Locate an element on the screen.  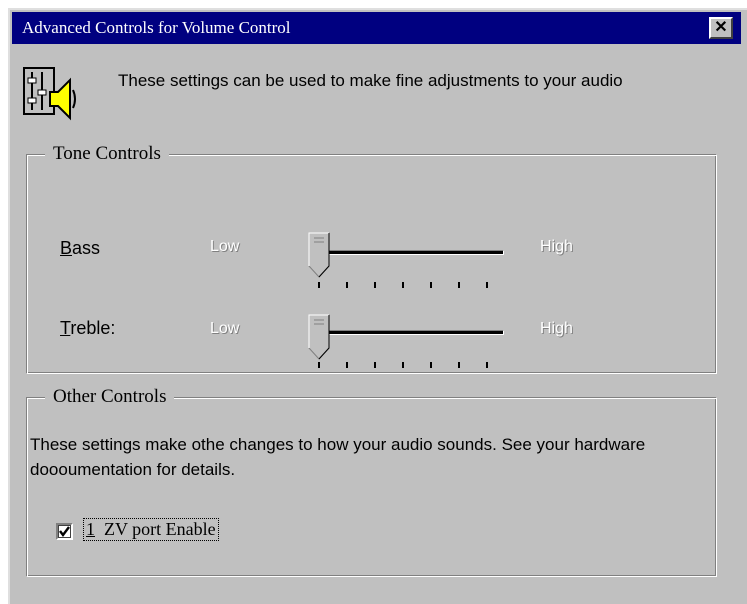
window-title: Advanced Controls for Volume Control is located at coordinates (156, 27).